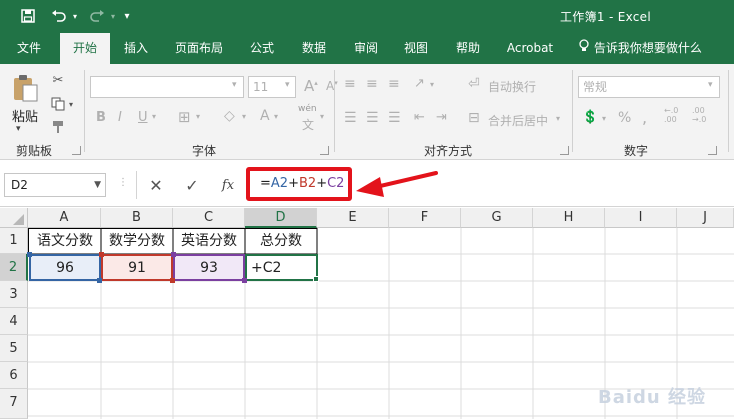 The width and height of the screenshot is (734, 419). What do you see at coordinates (204, 151) in the screenshot?
I see `font-group-label: 字体` at bounding box center [204, 151].